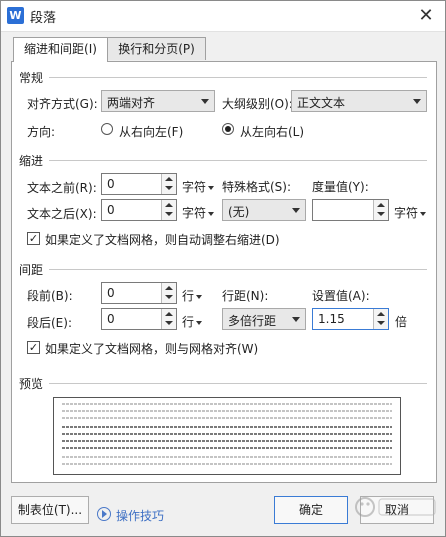 The image size is (446, 537). I want to click on indent-after-value: 0, so click(111, 210).